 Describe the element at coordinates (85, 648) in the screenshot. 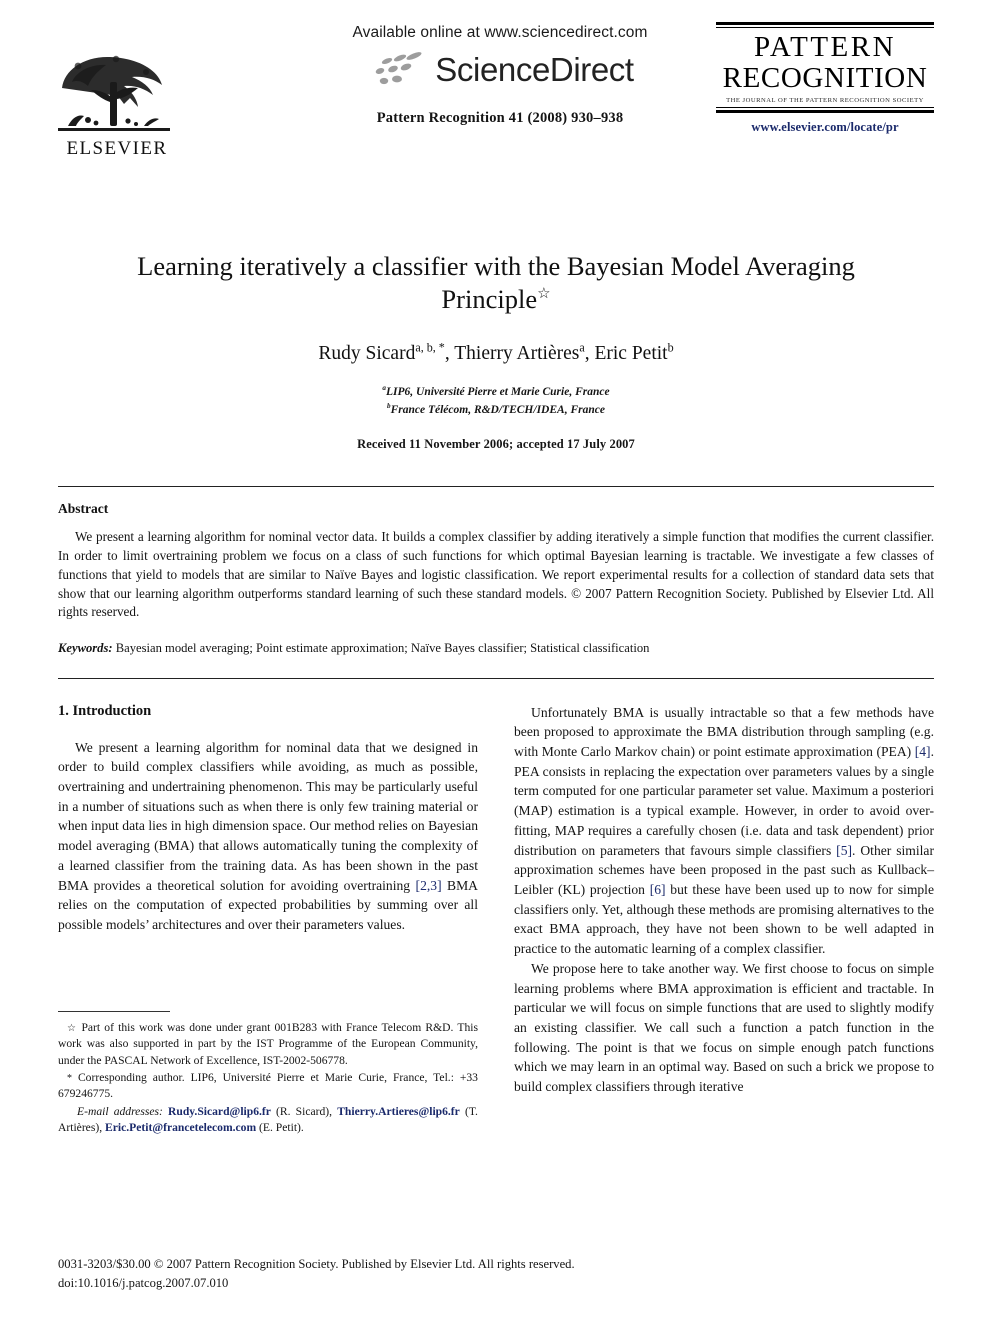

I see `keywords-label: Keywords:` at that location.